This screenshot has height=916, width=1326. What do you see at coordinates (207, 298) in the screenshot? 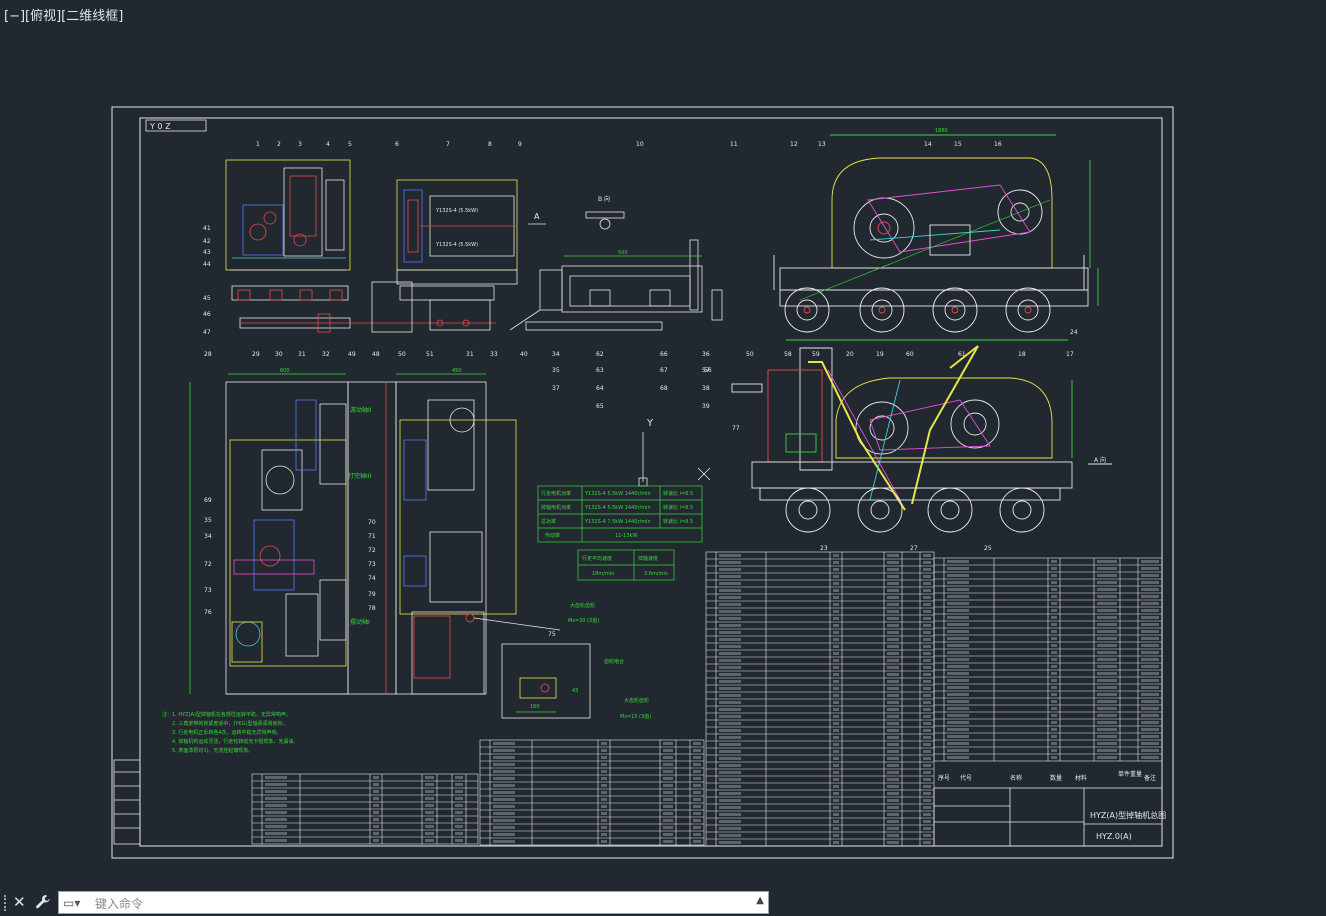
I see `left-callout: 45` at bounding box center [207, 298].